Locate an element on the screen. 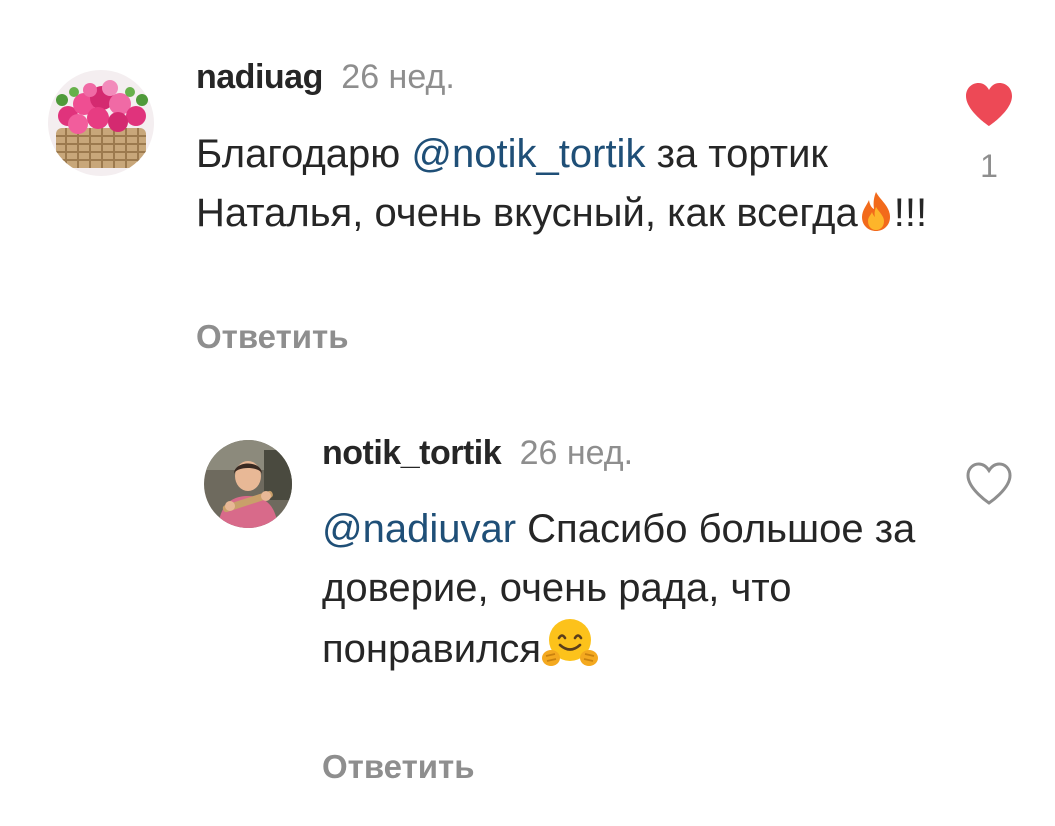 Image resolution: width=1055 pixels, height=826 pixels. like-count: 1 is located at coordinates (989, 166).